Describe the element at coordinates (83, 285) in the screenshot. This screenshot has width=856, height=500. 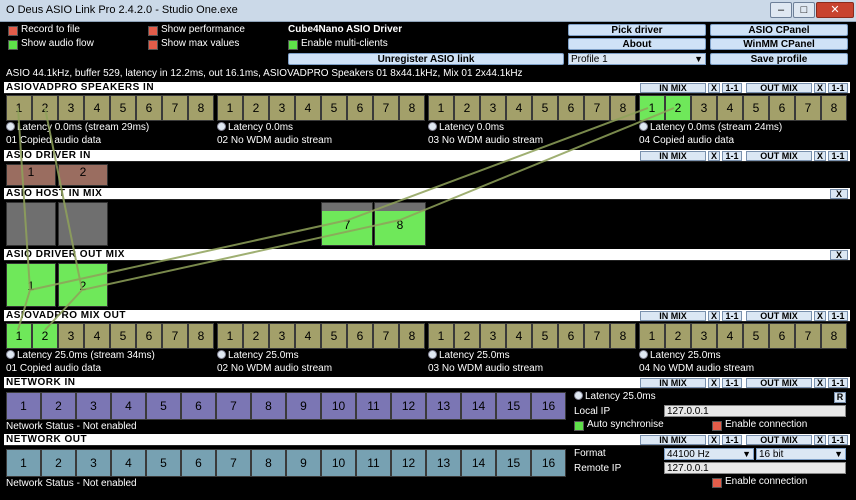
I see `driver-out-mix-channel-2: 2` at that location.